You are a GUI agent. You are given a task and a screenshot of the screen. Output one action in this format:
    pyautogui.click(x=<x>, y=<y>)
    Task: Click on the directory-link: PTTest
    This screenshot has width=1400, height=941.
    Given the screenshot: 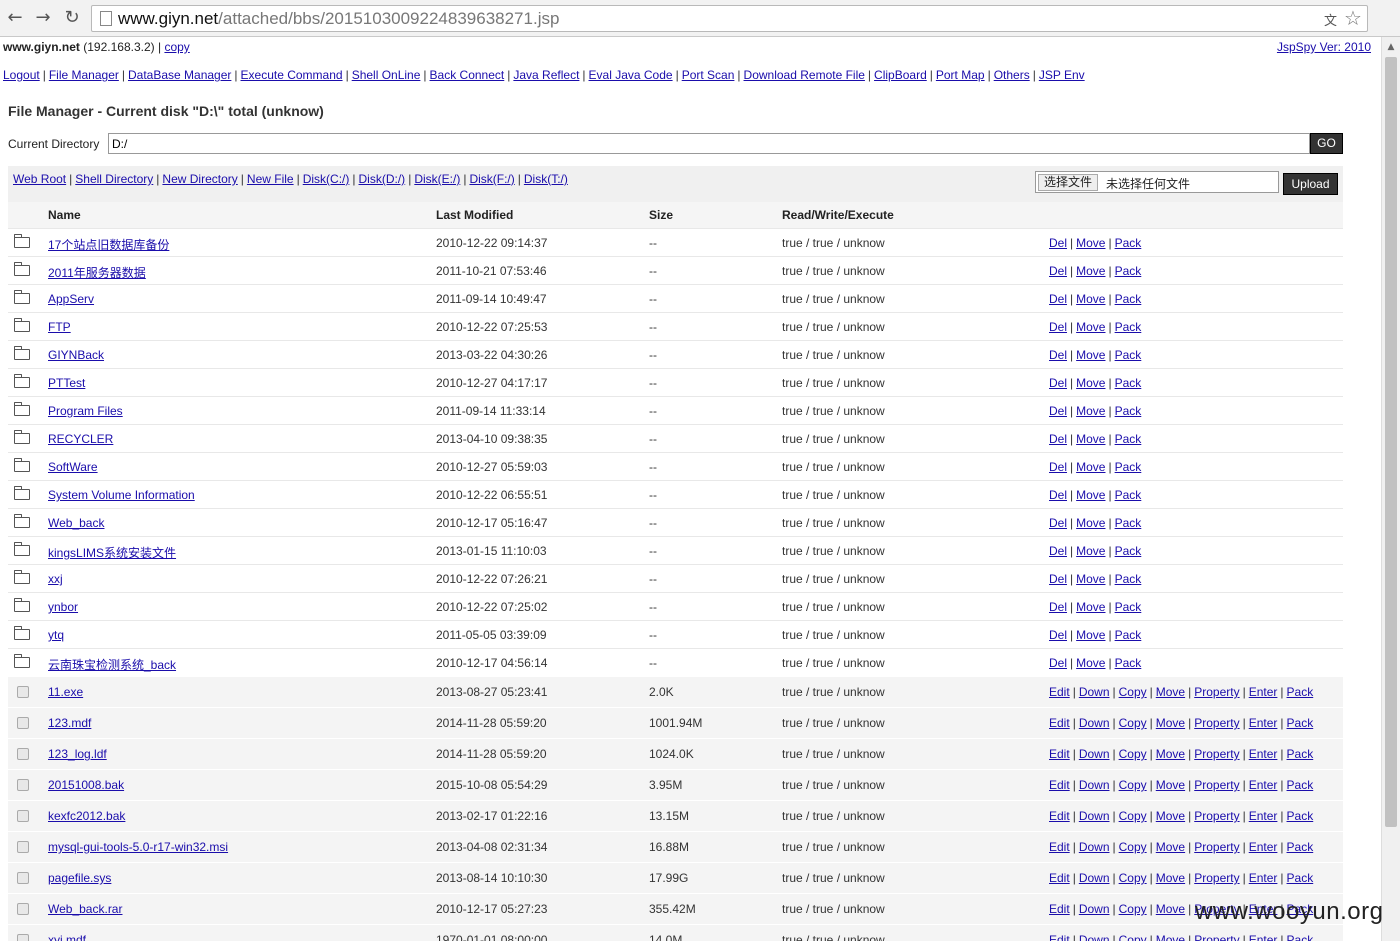 What is the action you would take?
    pyautogui.click(x=66, y=383)
    